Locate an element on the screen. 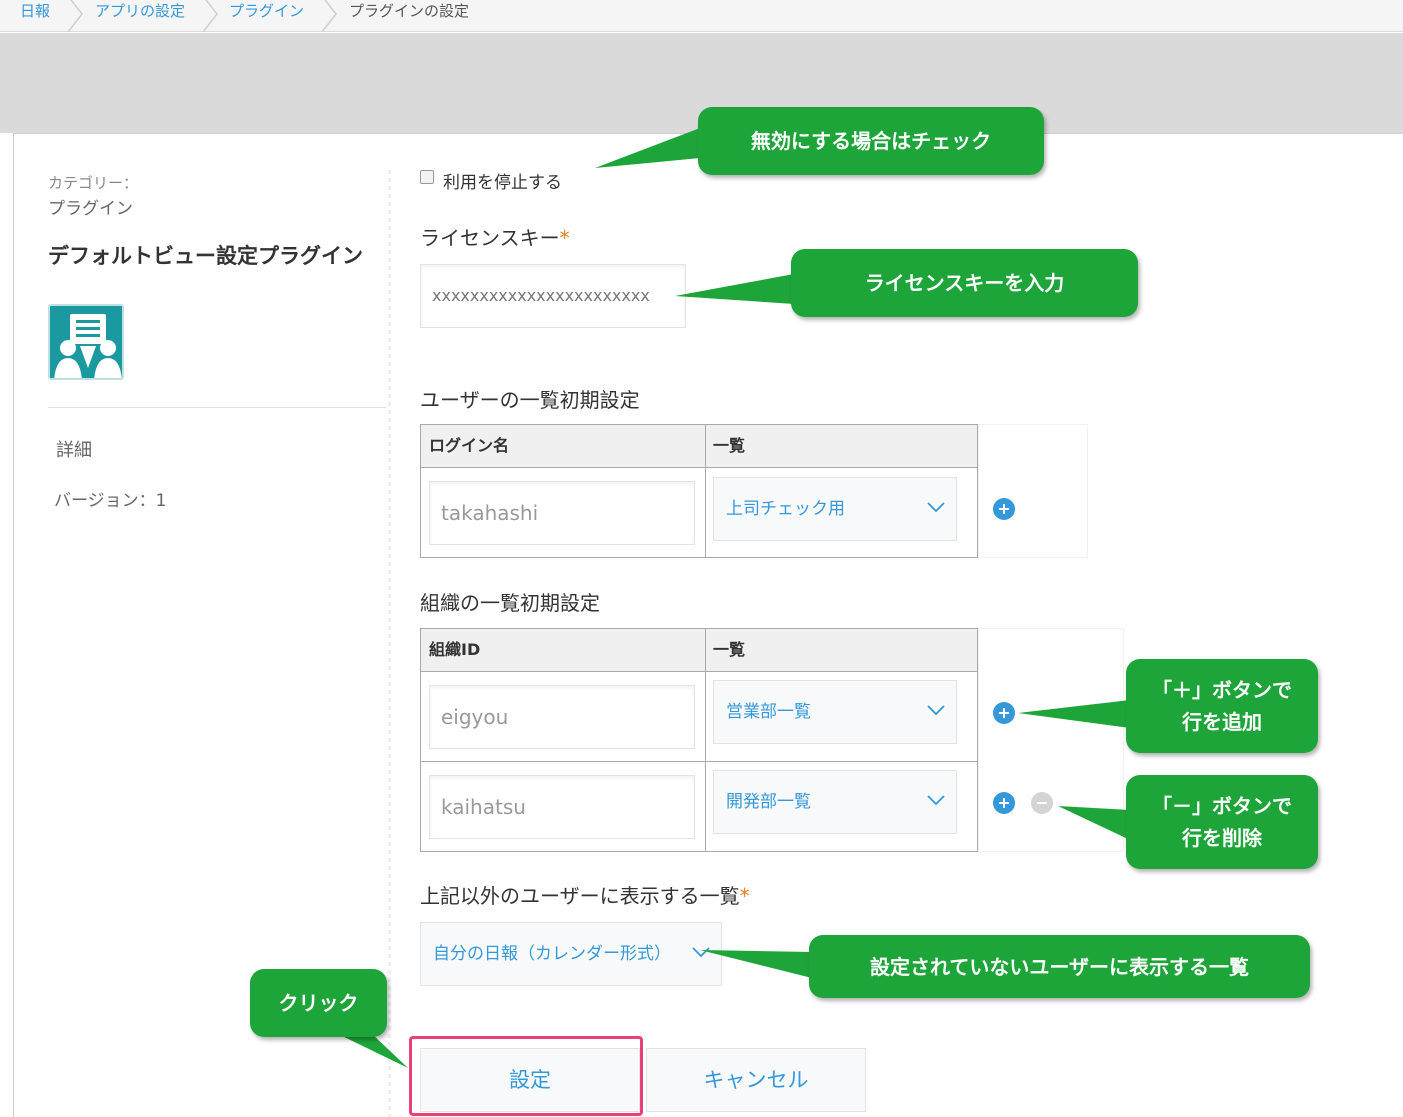 This screenshot has width=1403, height=1117. table-row-divider is located at coordinates (699, 761).